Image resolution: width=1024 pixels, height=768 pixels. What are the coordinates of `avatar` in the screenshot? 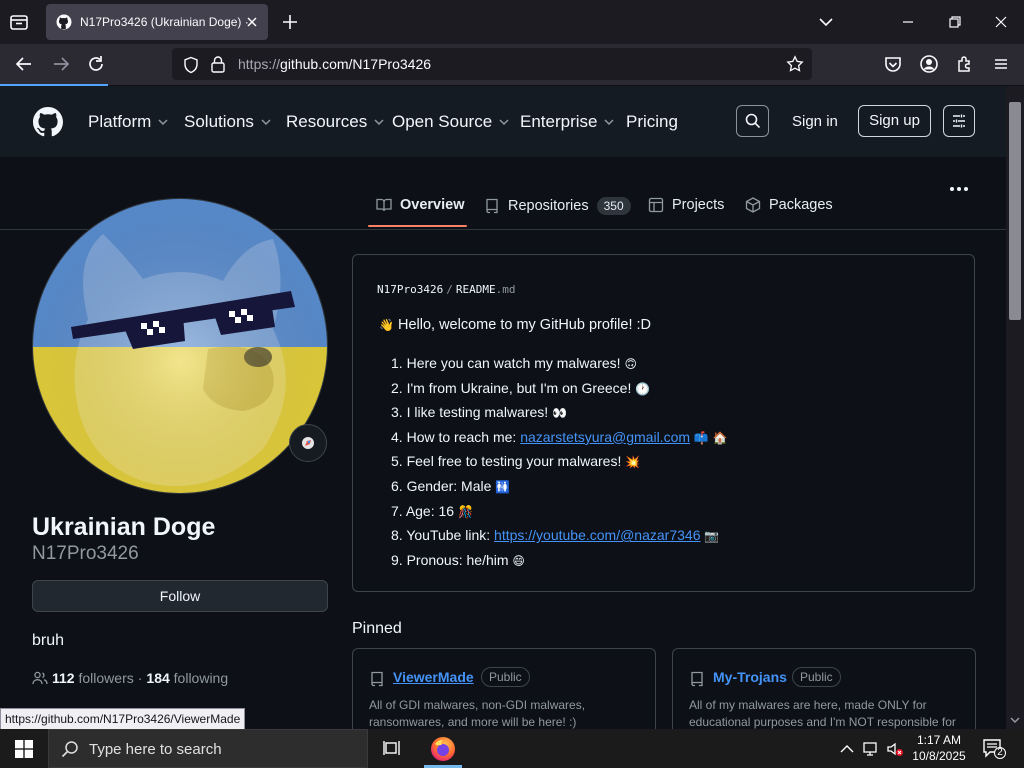 It's located at (180, 346).